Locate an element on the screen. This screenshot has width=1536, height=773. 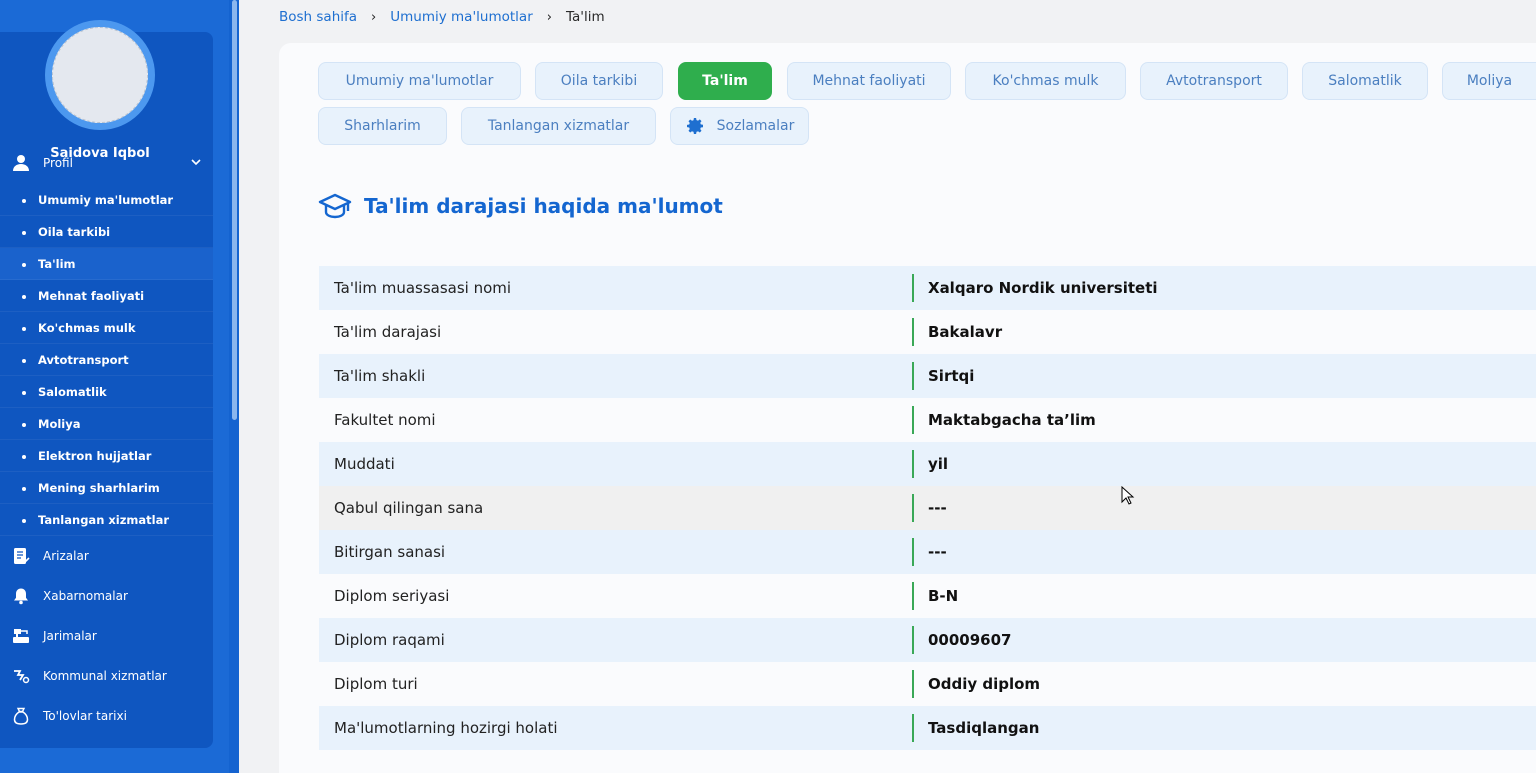
avatar-photo-placeholder is located at coordinates (100, 75).